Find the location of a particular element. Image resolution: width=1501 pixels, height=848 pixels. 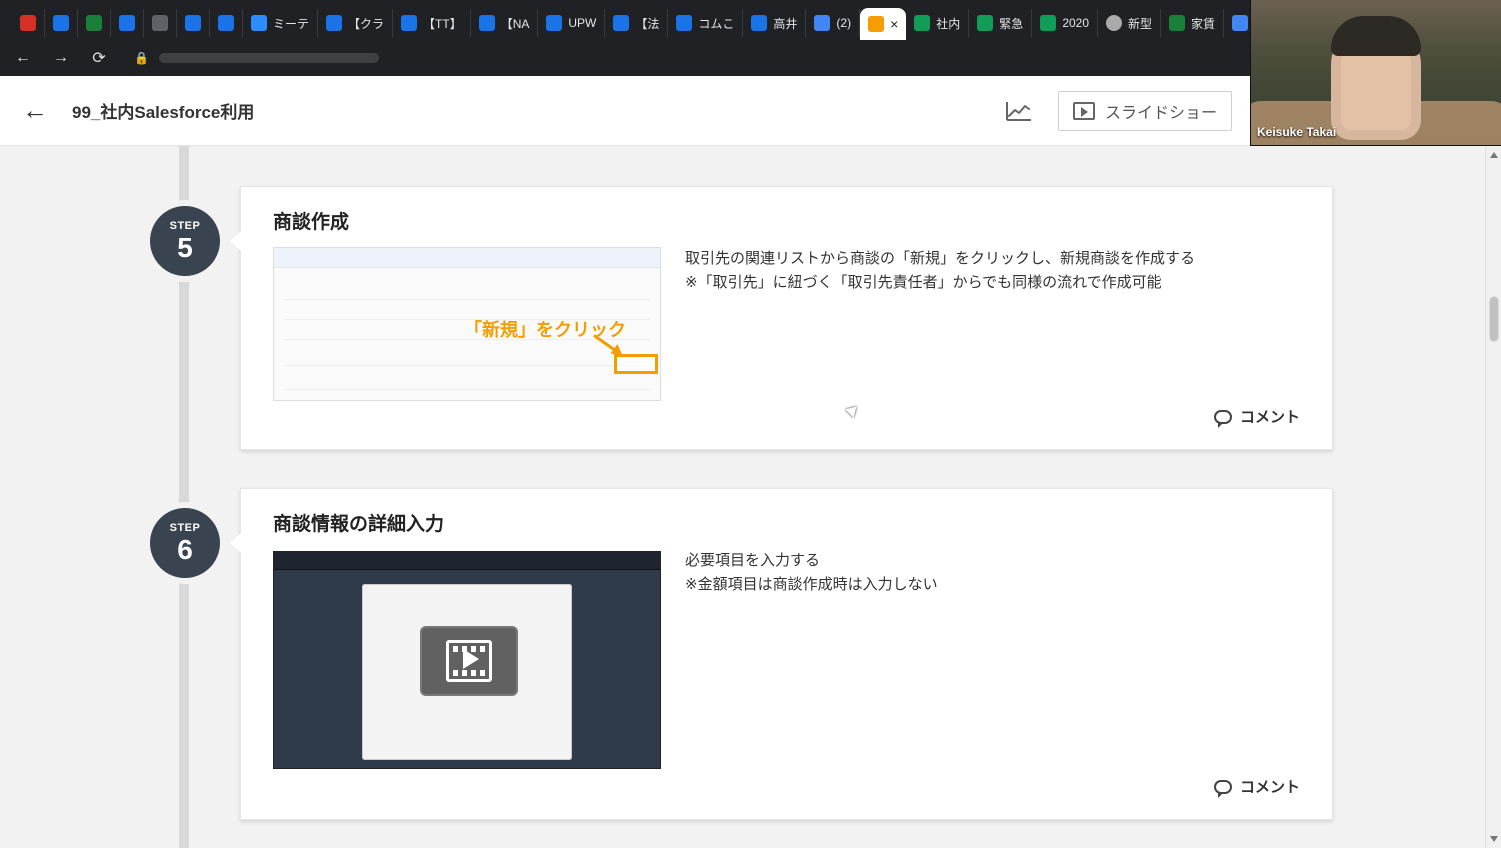

slideshow-button: スライドショー is located at coordinates (1144, 110).